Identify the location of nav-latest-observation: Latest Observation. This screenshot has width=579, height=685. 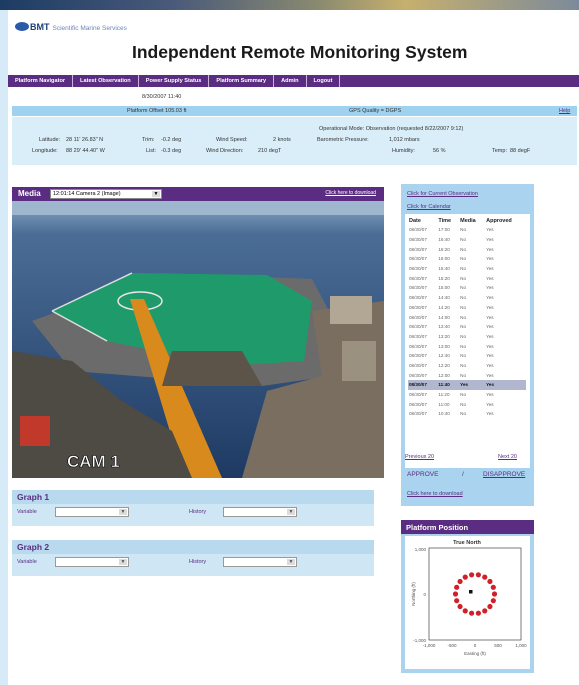
(106, 81).